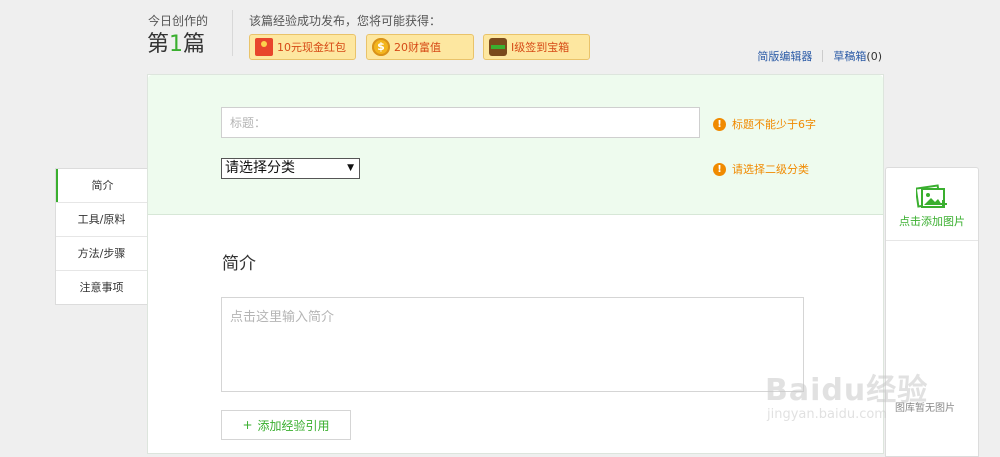 The image size is (1000, 457). What do you see at coordinates (239, 264) in the screenshot?
I see `section-title: 简介` at bounding box center [239, 264].